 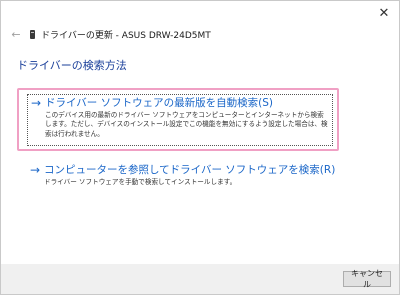 I want to click on cancel-button: キャンセル, so click(x=367, y=279).